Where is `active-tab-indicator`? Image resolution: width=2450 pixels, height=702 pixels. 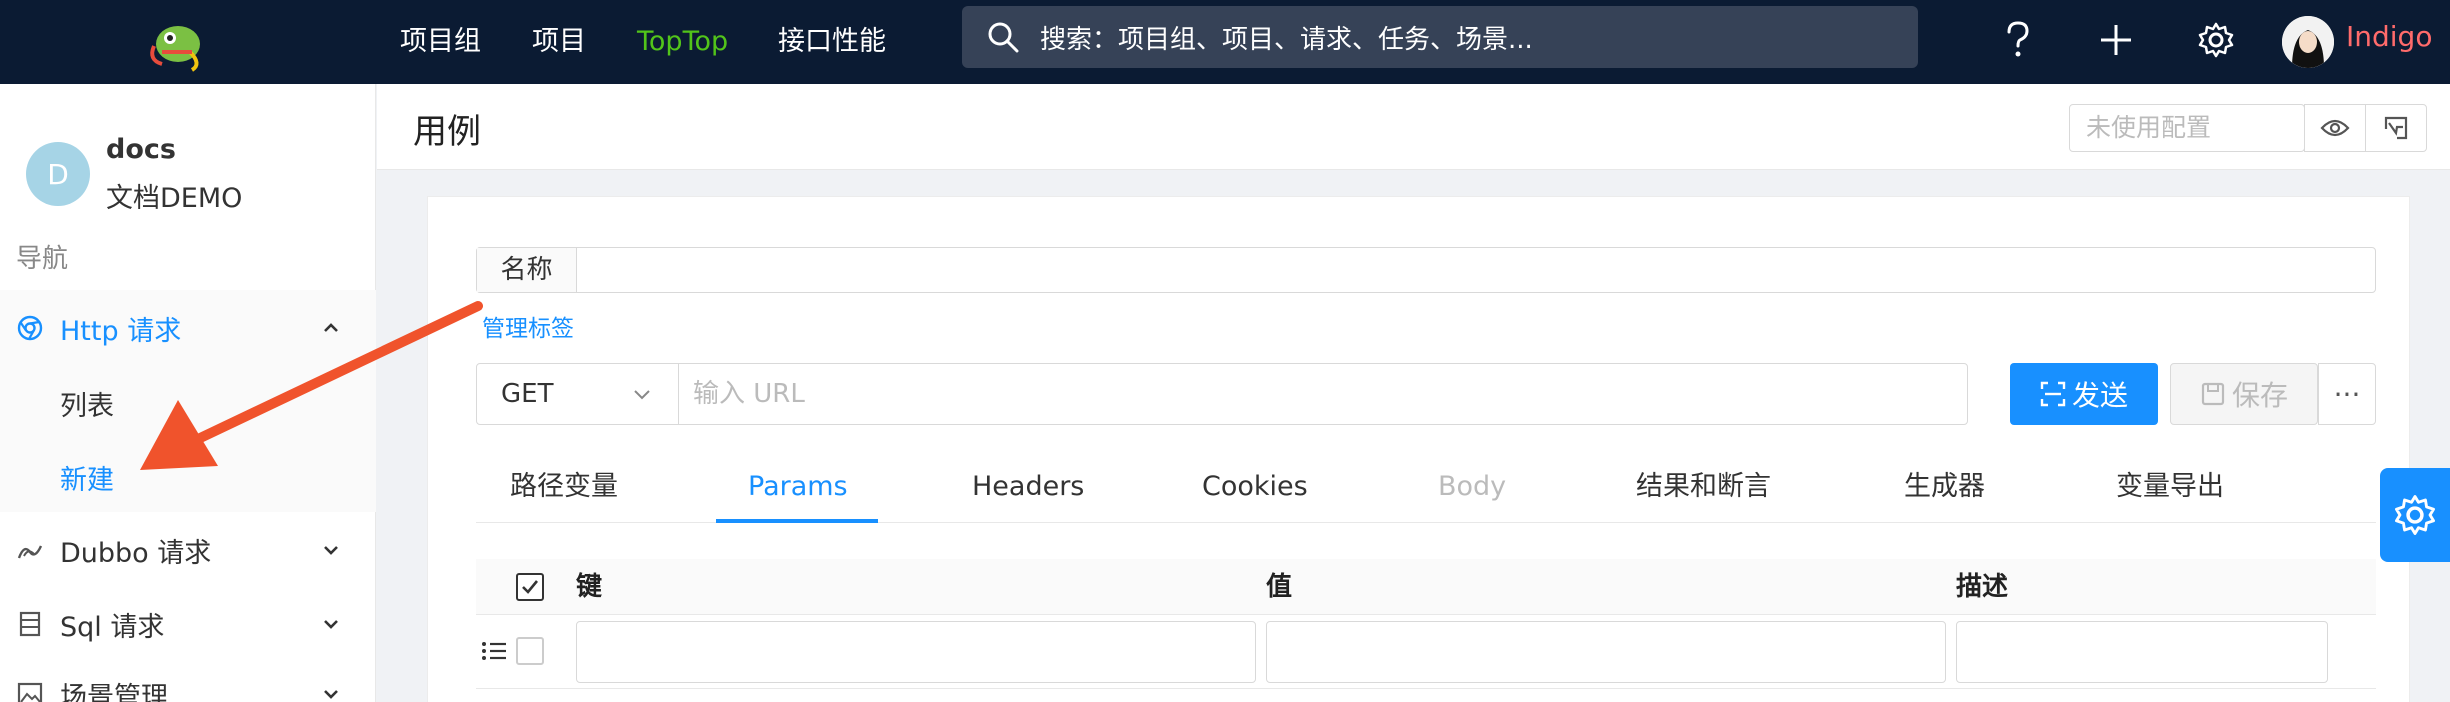
active-tab-indicator is located at coordinates (797, 521).